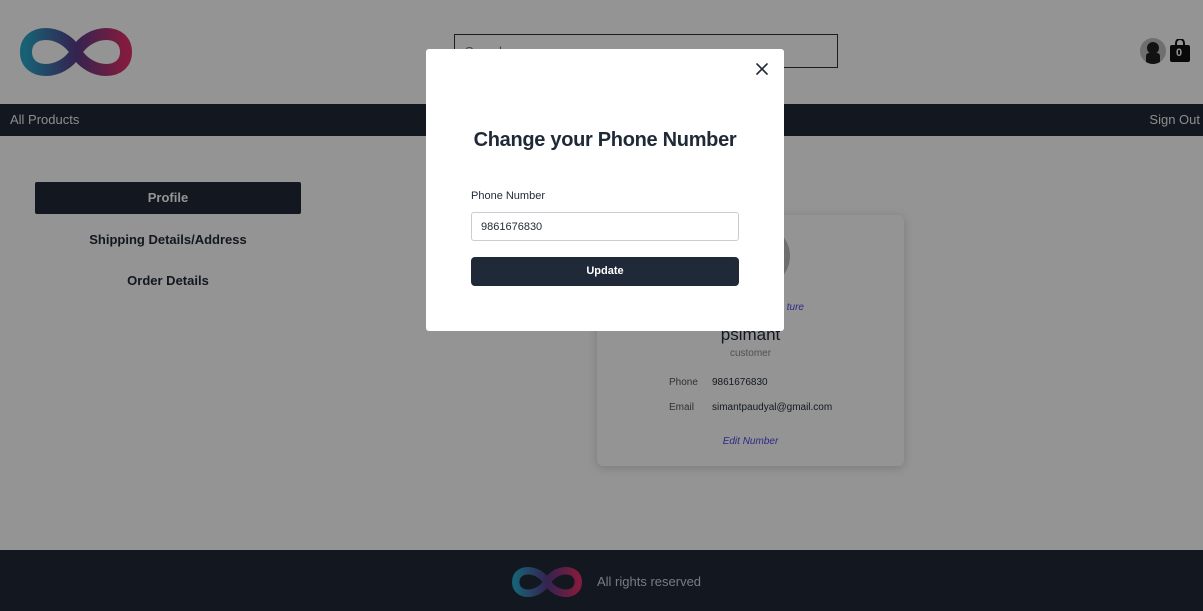 The width and height of the screenshot is (1203, 611). Describe the element at coordinates (605, 140) in the screenshot. I see `modal-title: Change your Phone Number` at that location.